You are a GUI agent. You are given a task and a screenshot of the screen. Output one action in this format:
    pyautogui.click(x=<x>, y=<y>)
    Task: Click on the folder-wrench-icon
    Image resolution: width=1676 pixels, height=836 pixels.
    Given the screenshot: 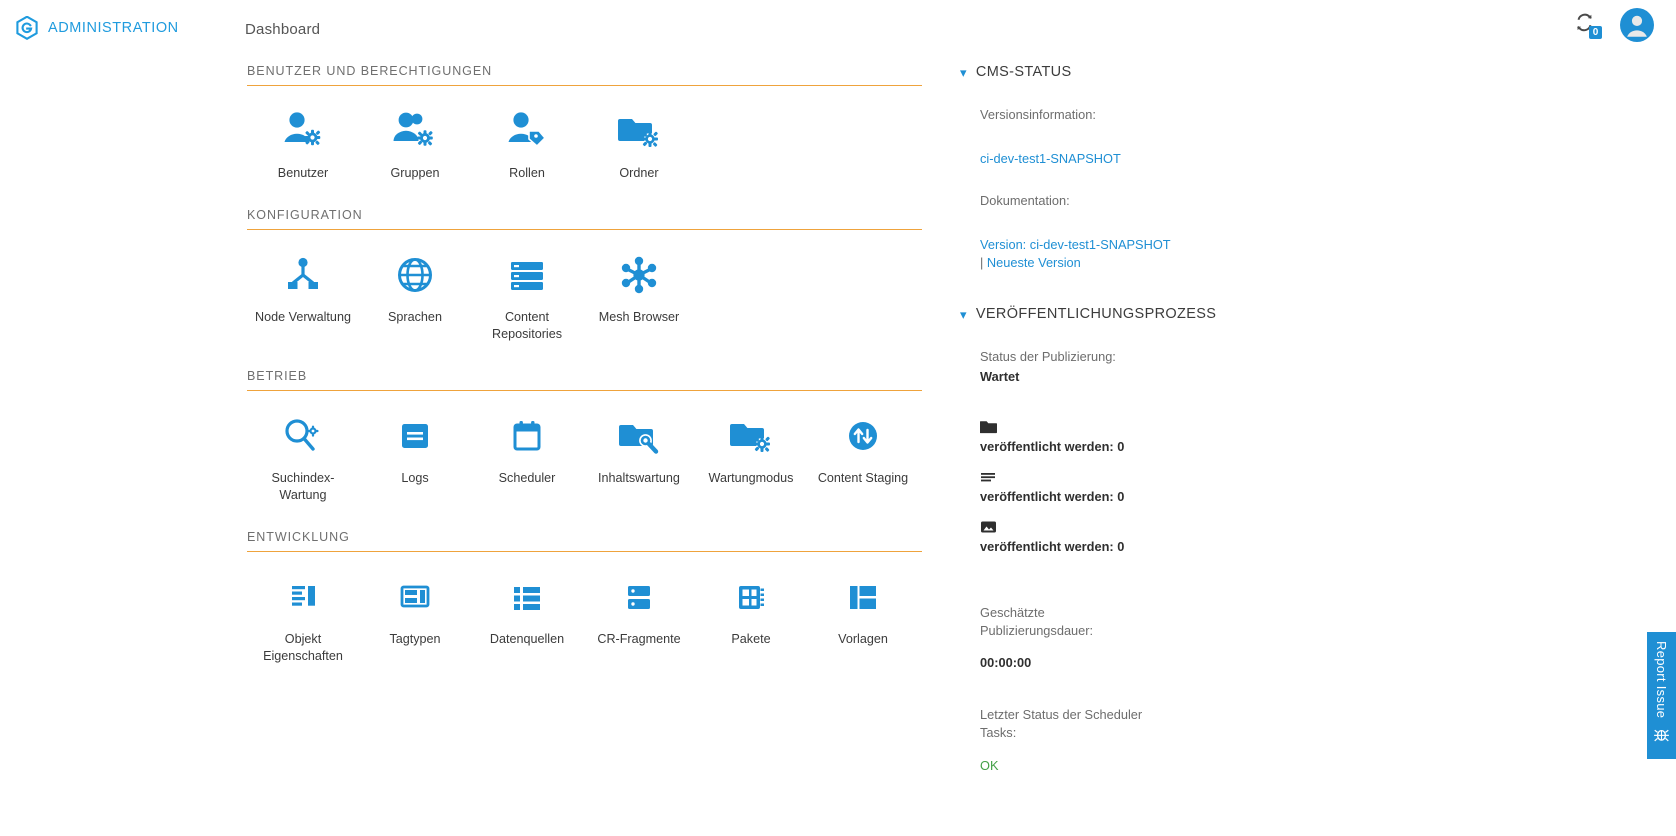 What is the action you would take?
    pyautogui.click(x=639, y=436)
    